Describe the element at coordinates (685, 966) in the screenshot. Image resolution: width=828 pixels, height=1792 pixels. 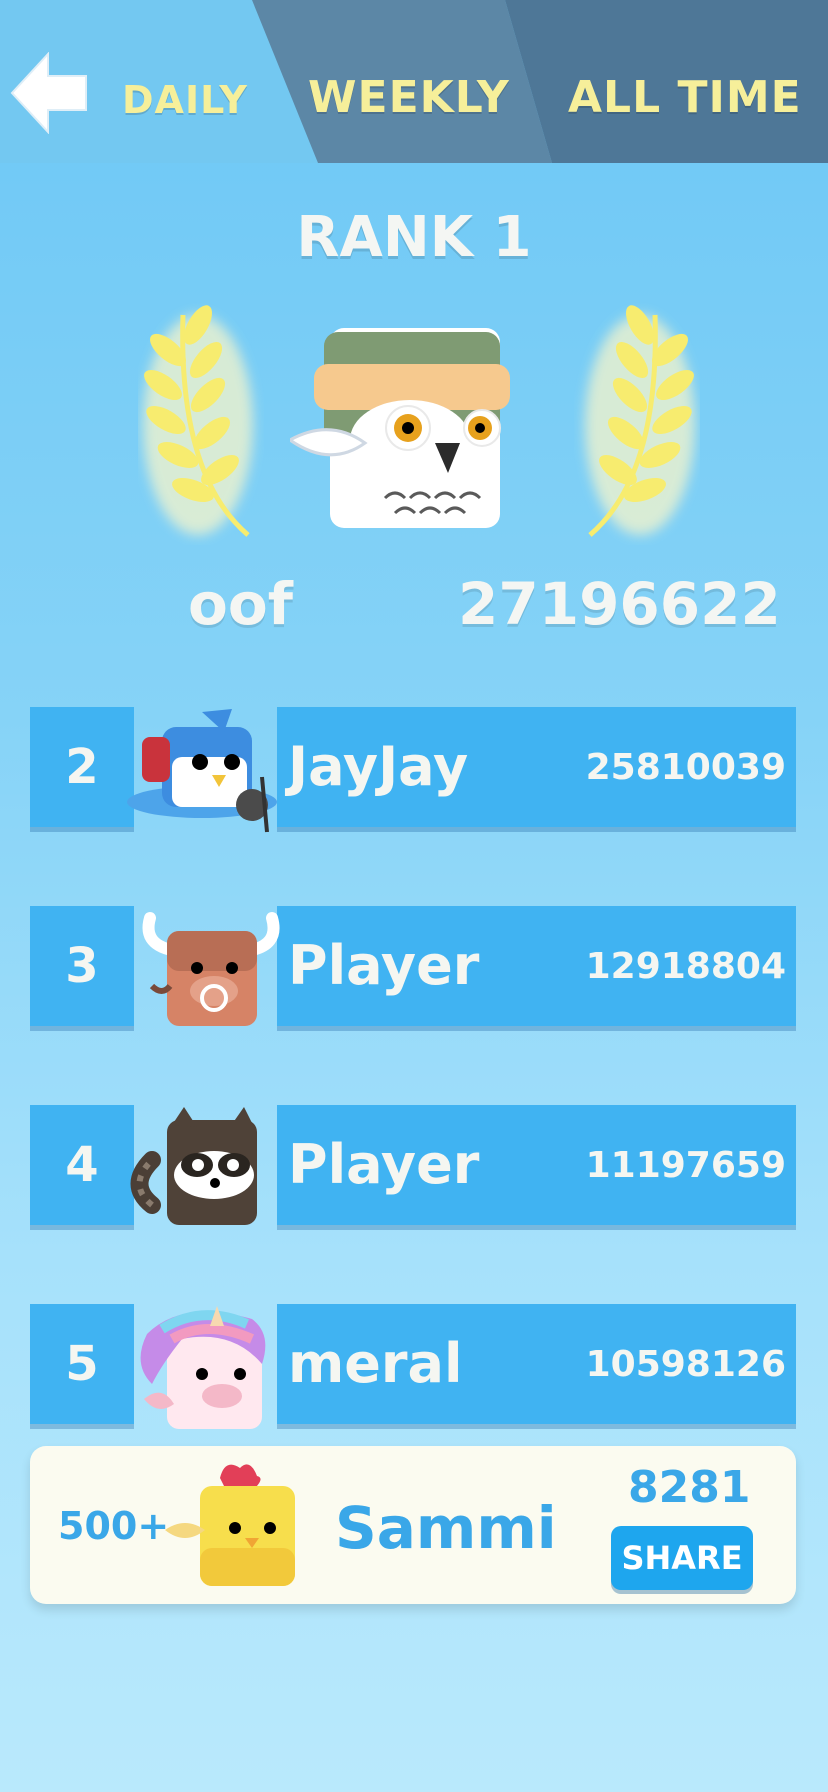
I see `player-score: 12918804` at that location.